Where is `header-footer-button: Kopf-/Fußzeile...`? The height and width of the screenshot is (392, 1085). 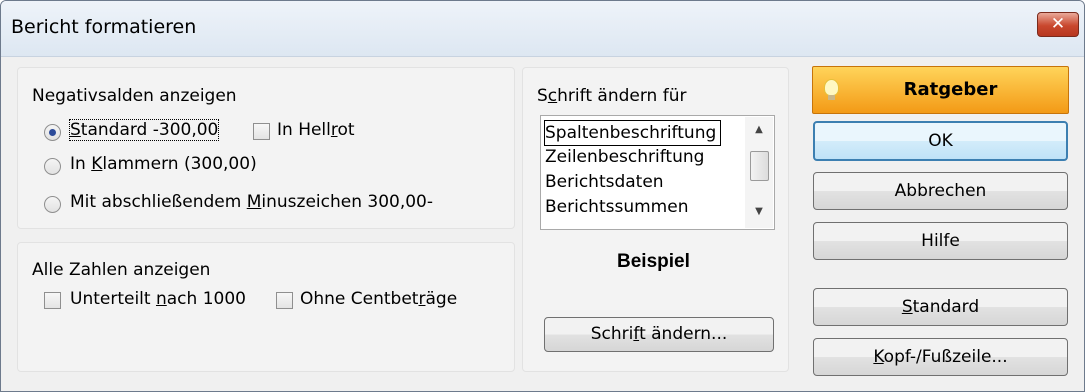
header-footer-button: Kopf-/Fußzeile... is located at coordinates (940, 357).